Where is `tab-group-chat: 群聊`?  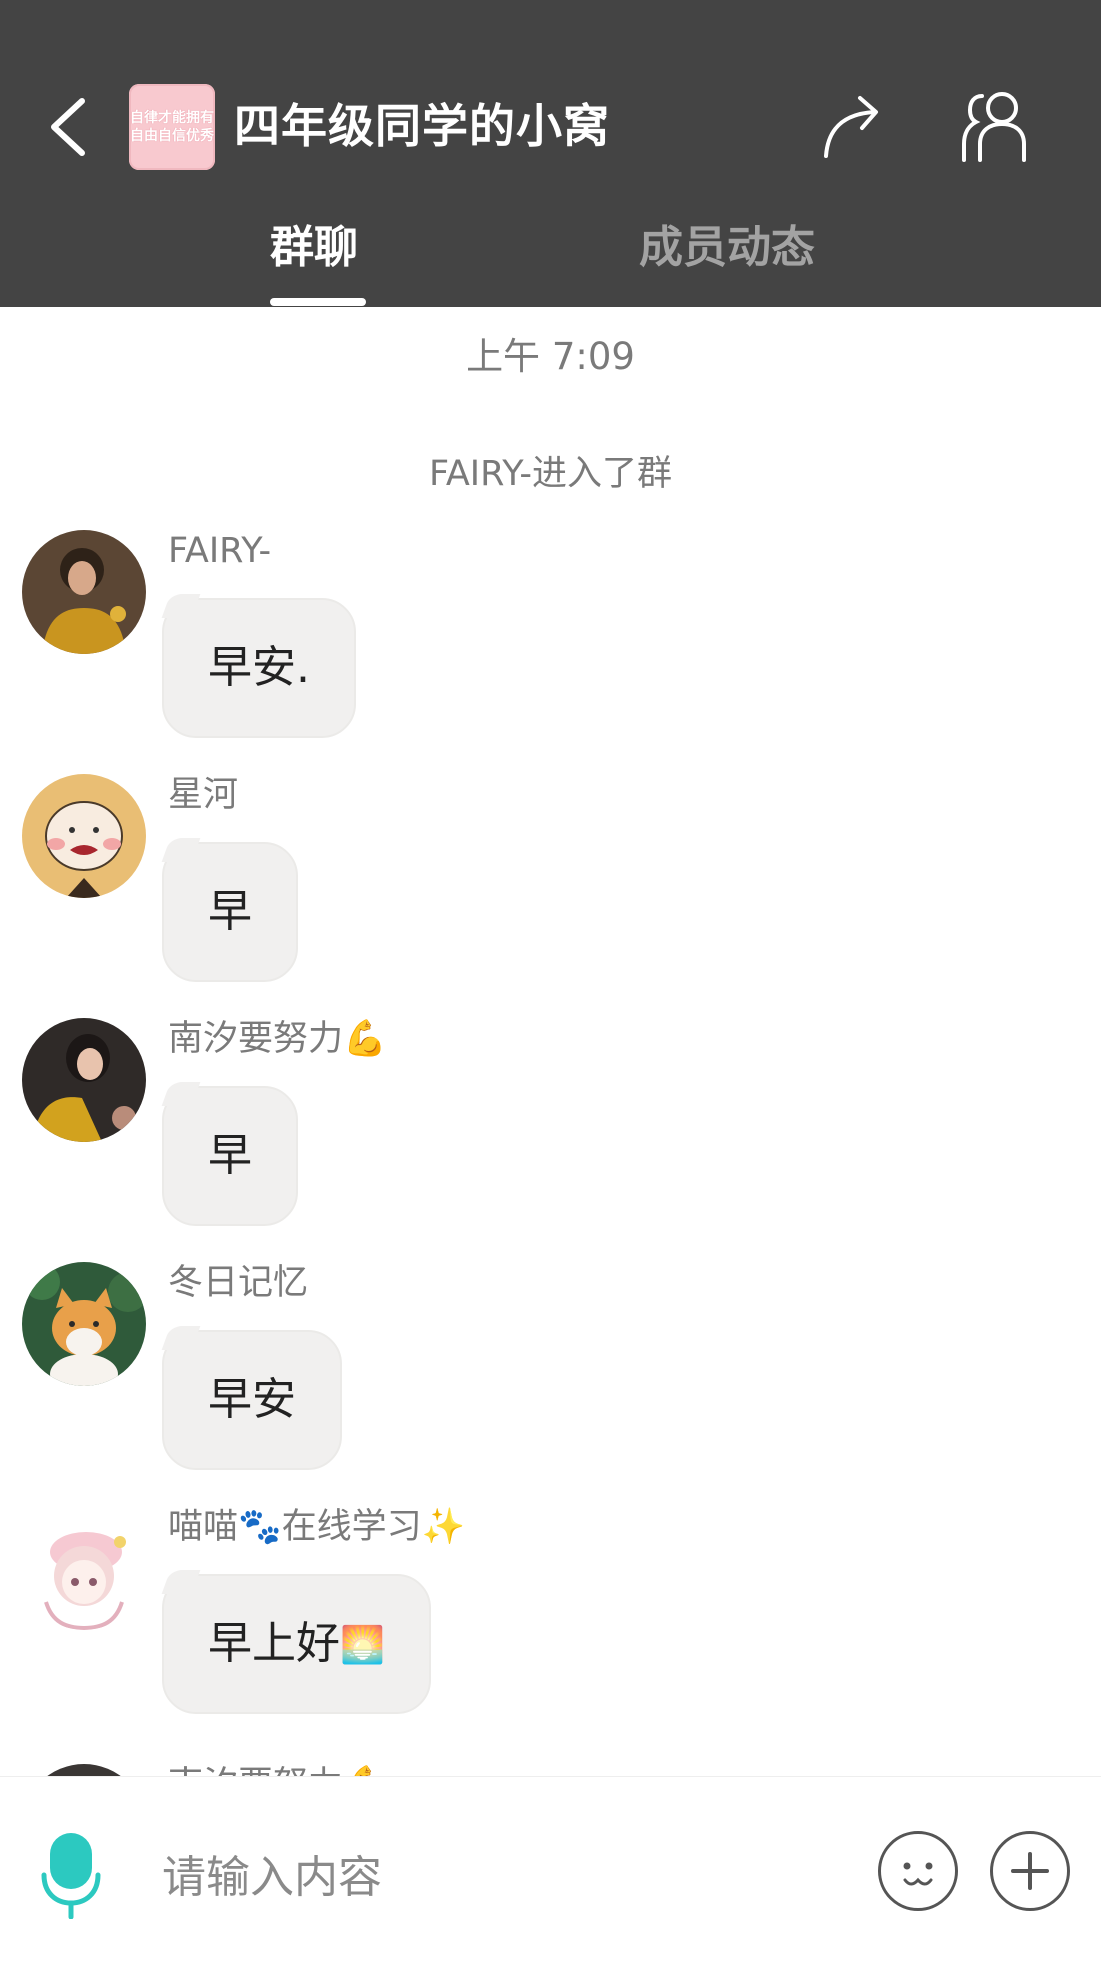
tab-group-chat: 群聊 is located at coordinates (314, 248).